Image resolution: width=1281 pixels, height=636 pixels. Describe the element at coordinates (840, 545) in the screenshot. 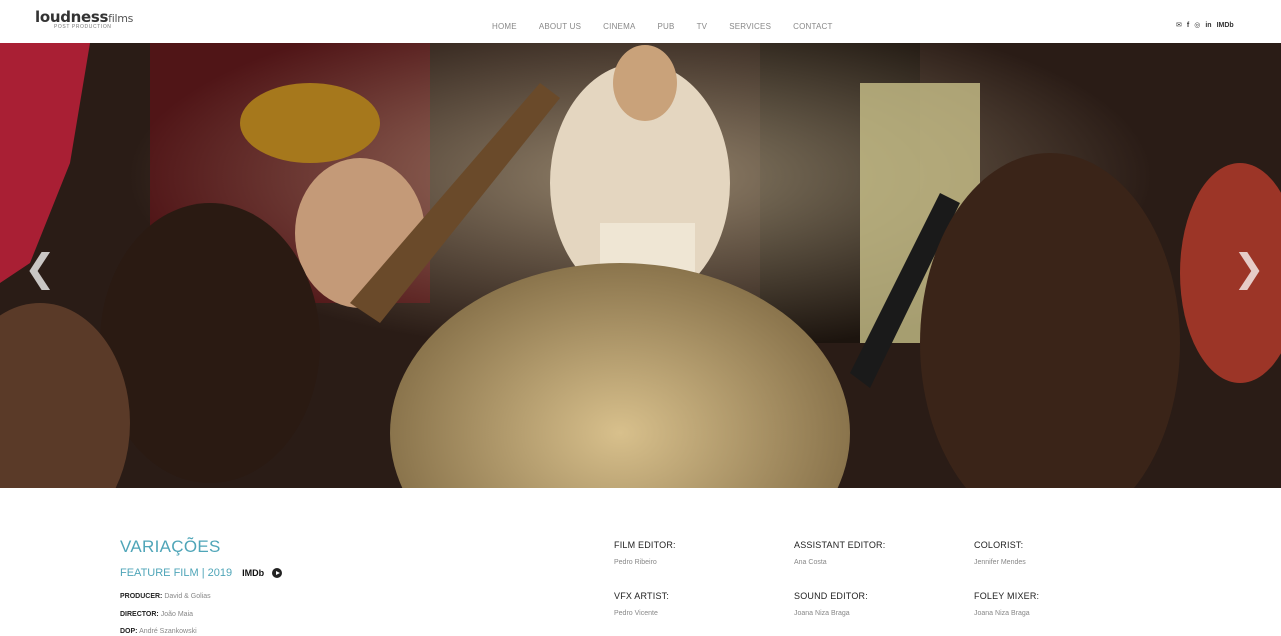

I see `crew-role-assistant-editor: ASSISTANT EDITOR:` at that location.